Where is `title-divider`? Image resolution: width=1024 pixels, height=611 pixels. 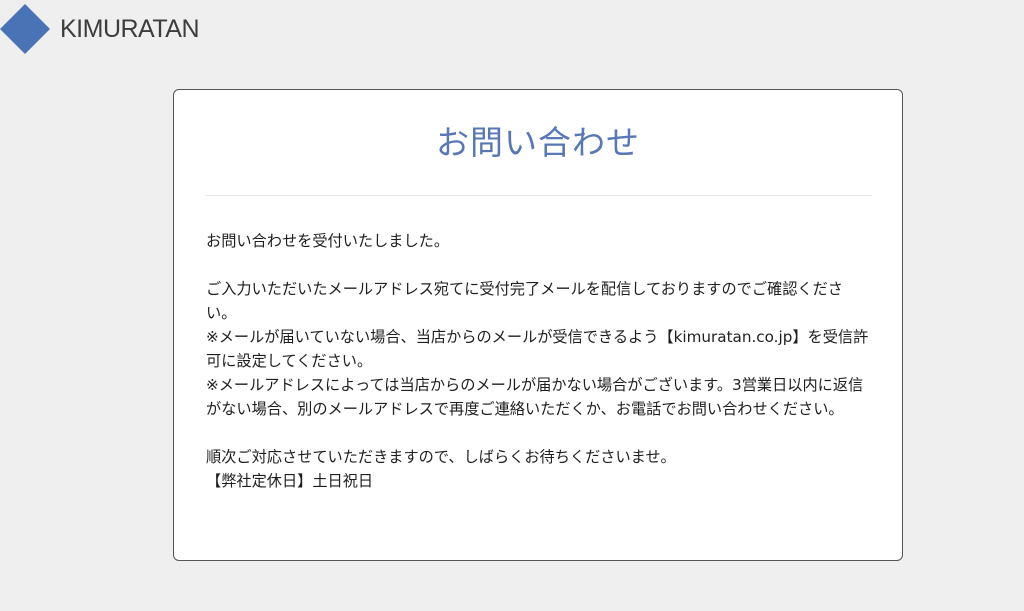
title-divider is located at coordinates (539, 195).